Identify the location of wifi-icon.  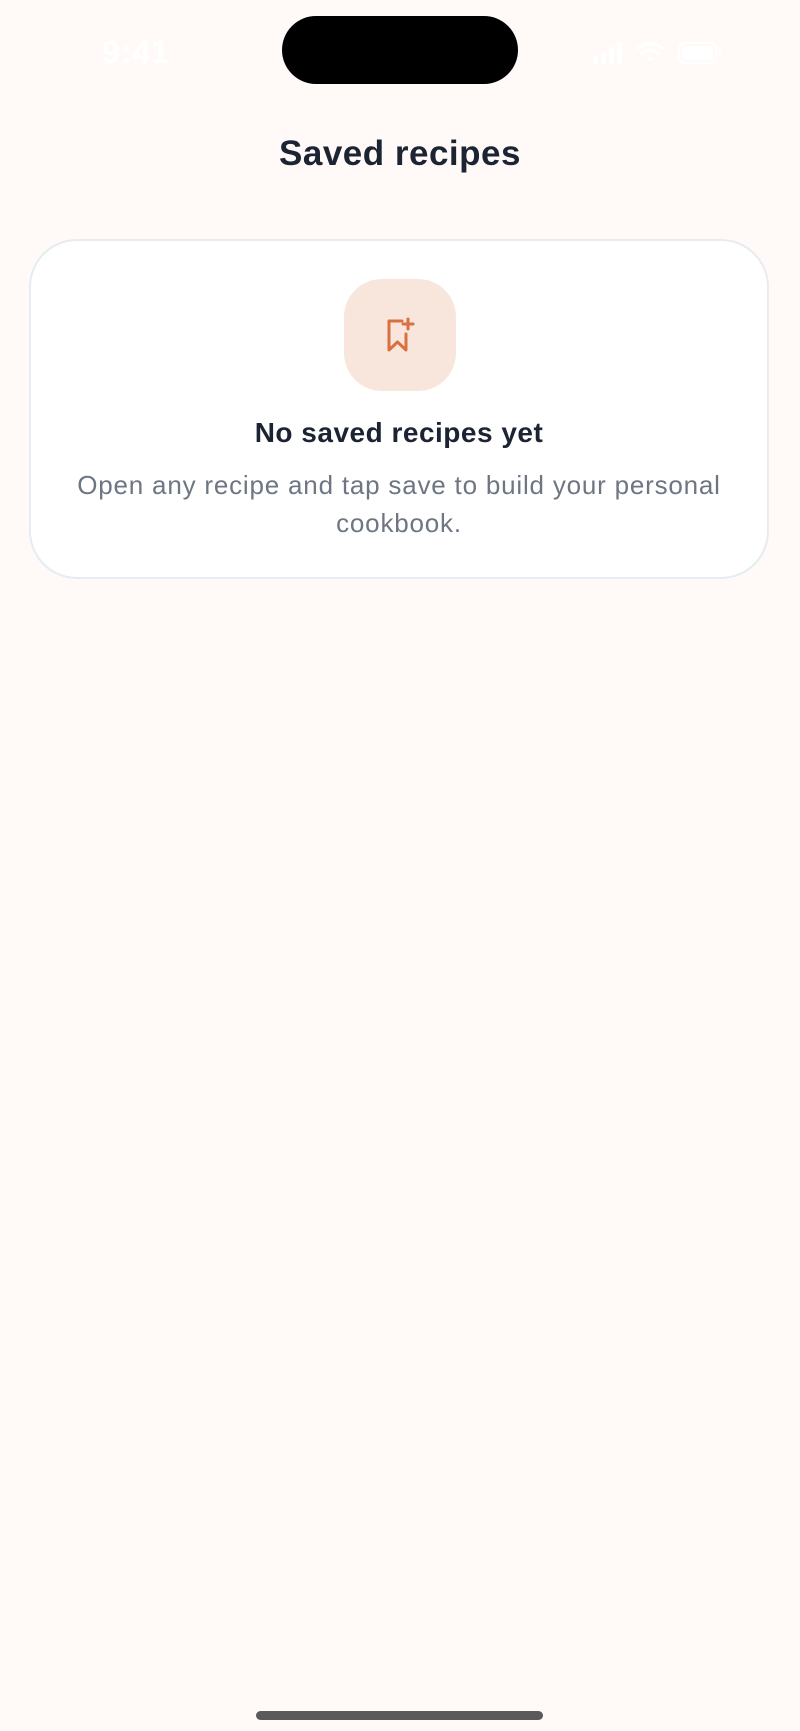
(650, 53).